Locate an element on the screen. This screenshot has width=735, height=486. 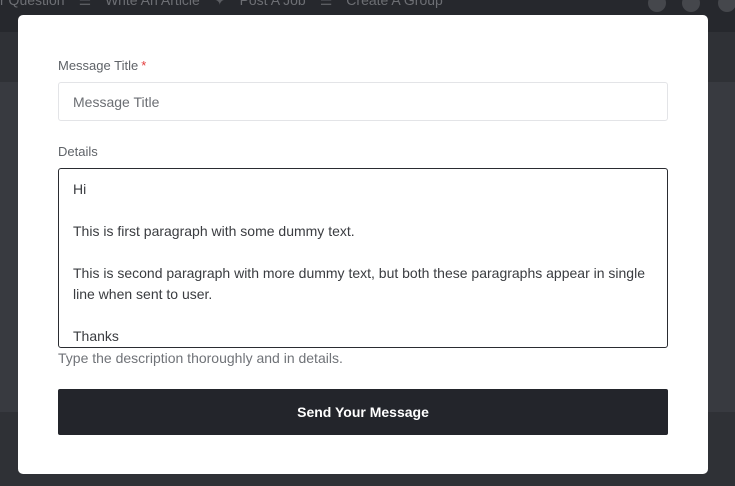
bg-nav-item-job: Post A Job is located at coordinates (272, 4).